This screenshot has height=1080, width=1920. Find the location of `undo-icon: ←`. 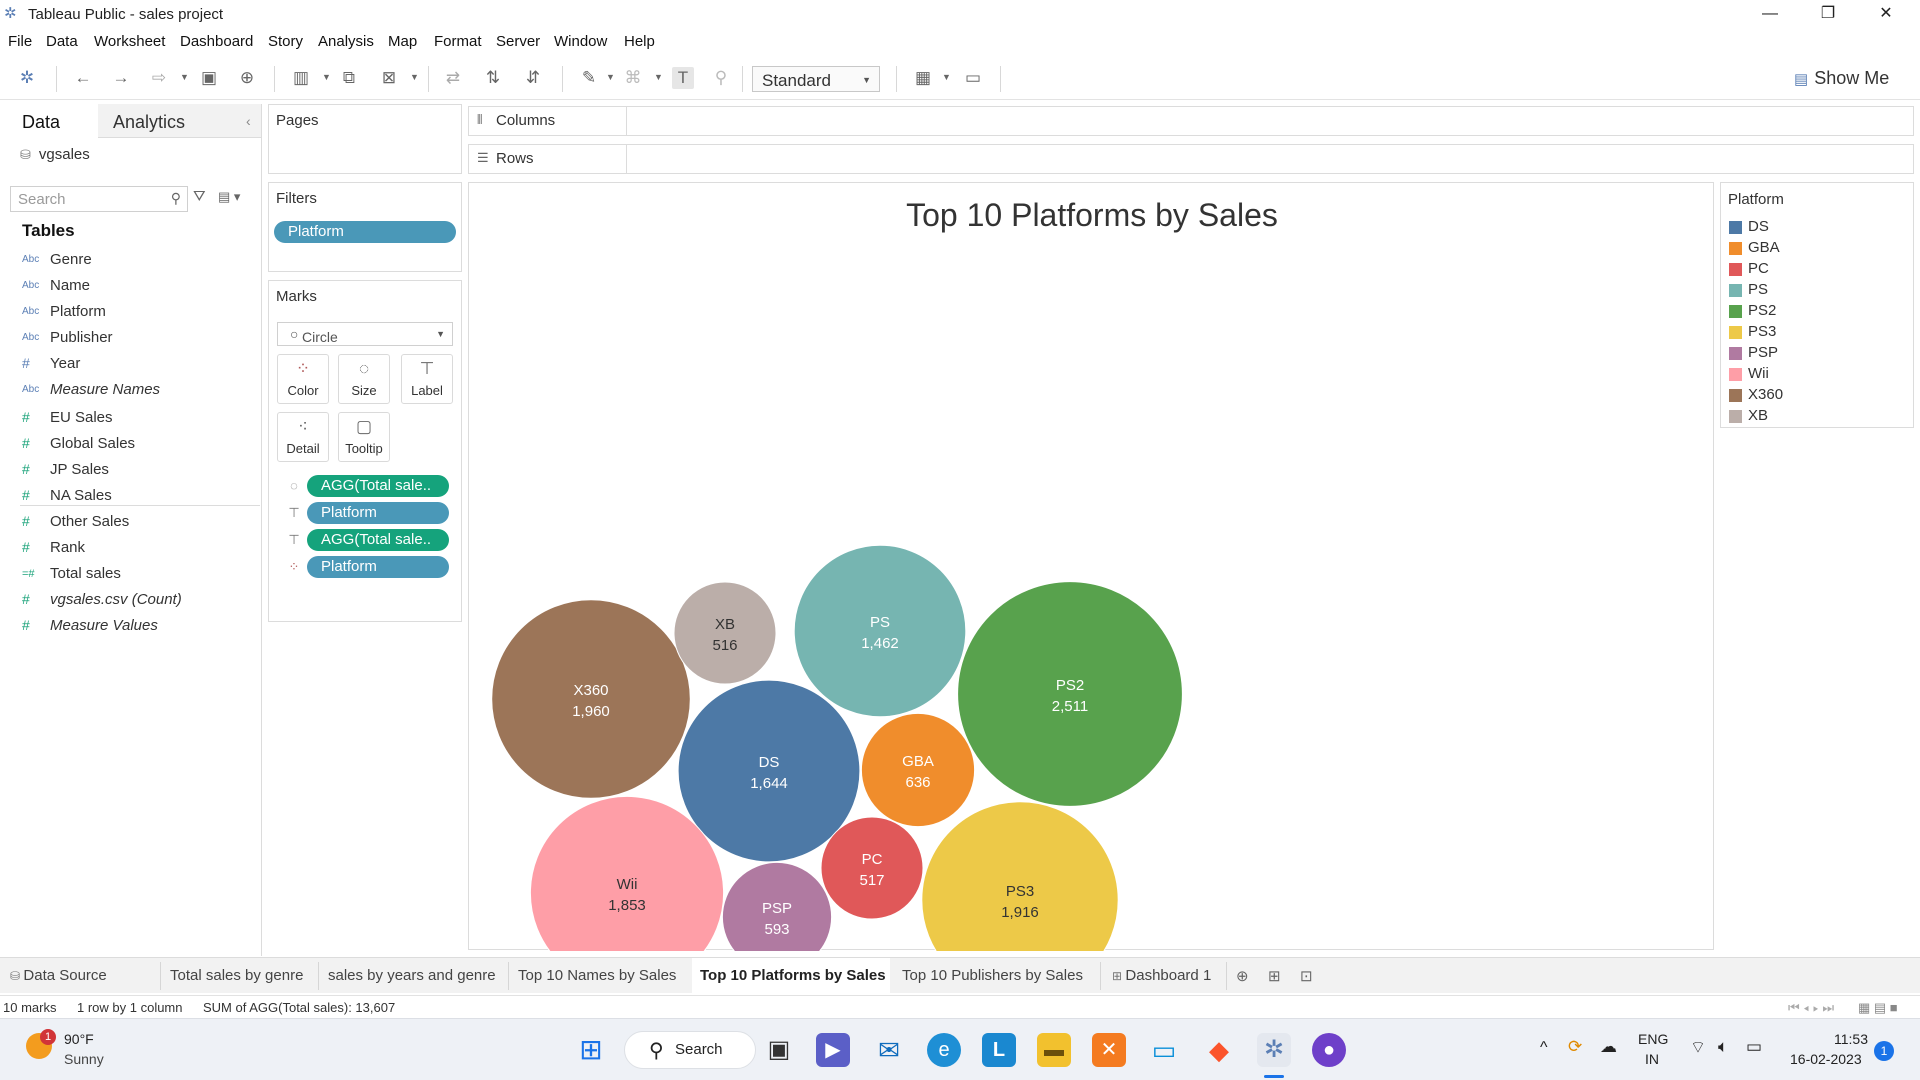

undo-icon: ← is located at coordinates (83, 78).